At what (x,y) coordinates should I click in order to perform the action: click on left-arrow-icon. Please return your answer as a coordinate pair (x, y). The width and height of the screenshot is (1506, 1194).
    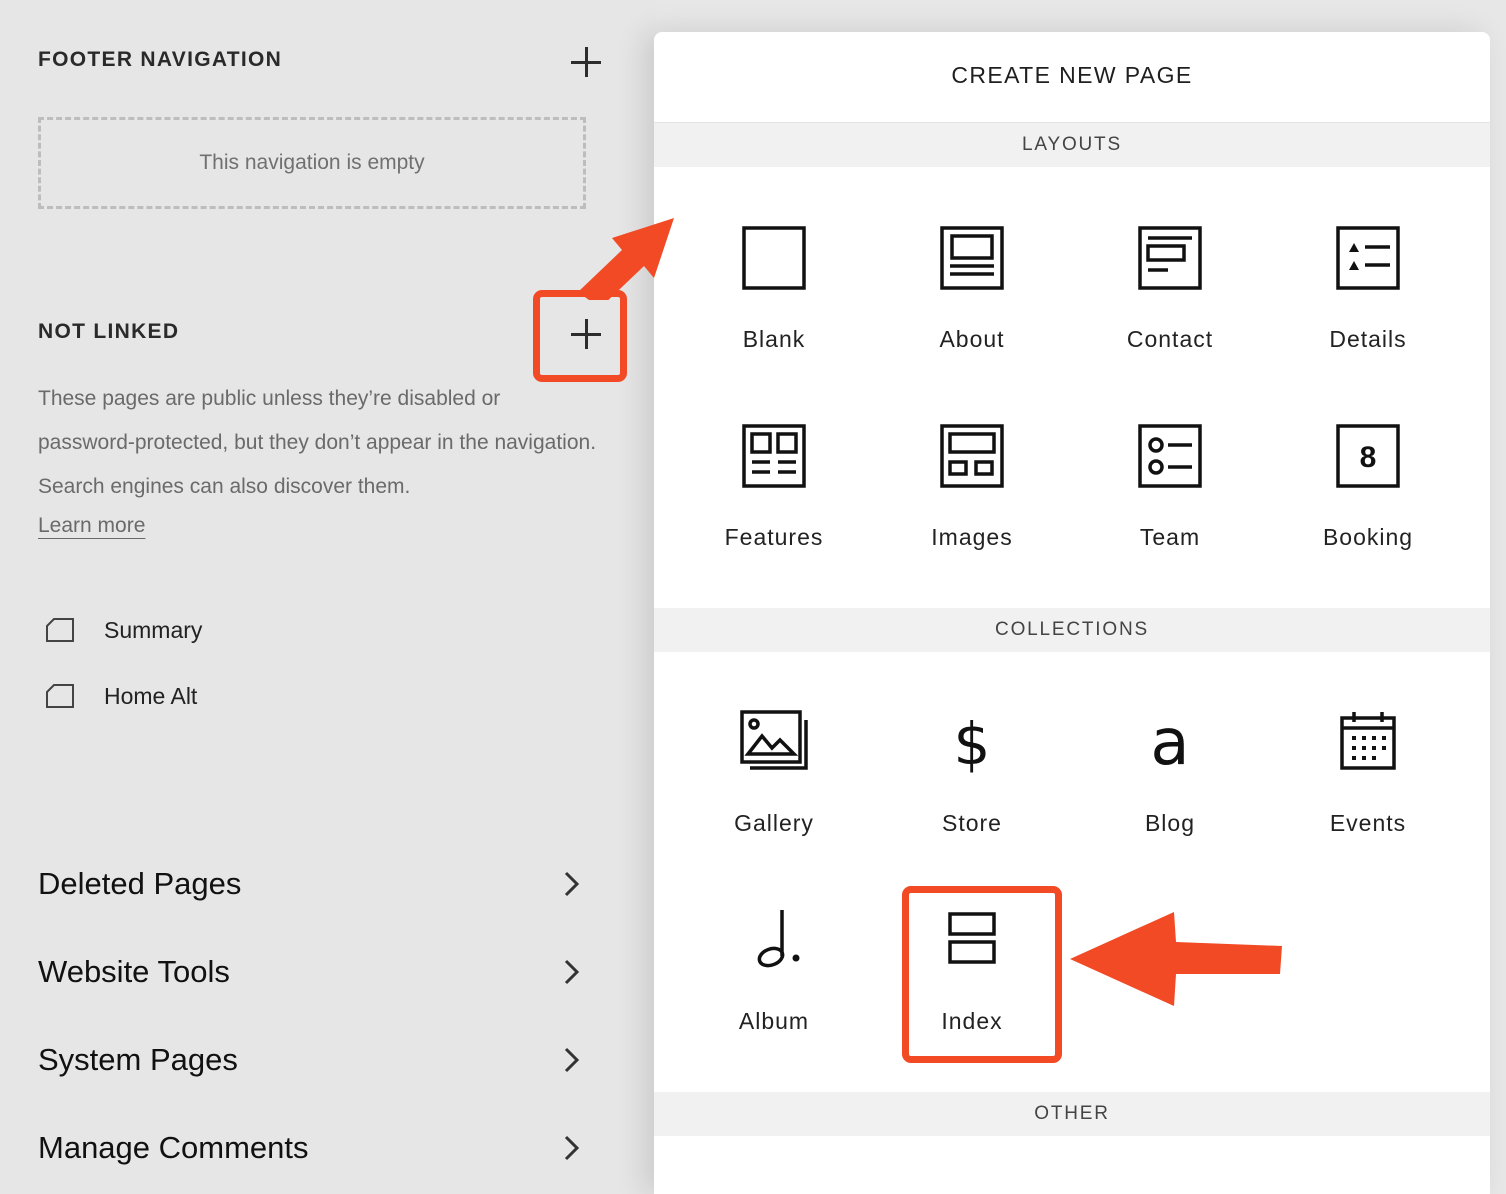
    Looking at the image, I should click on (1176, 959).